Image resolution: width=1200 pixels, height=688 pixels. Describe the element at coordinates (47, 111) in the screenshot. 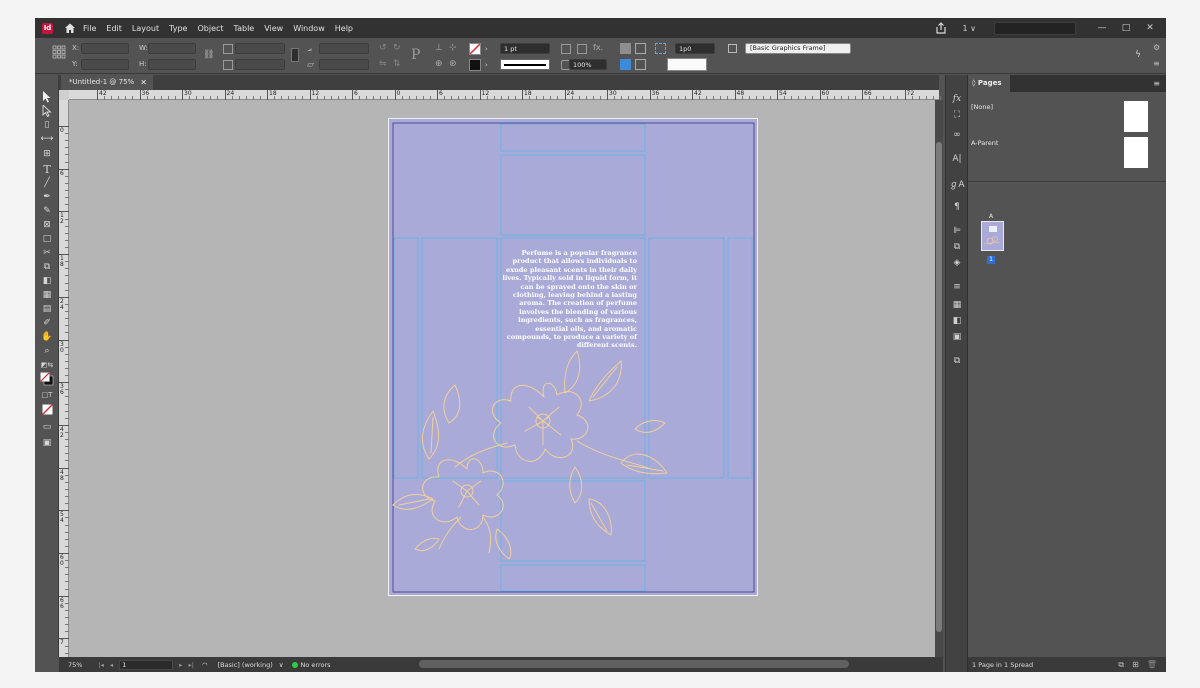

I see `direct-selection-tool-icon` at that location.